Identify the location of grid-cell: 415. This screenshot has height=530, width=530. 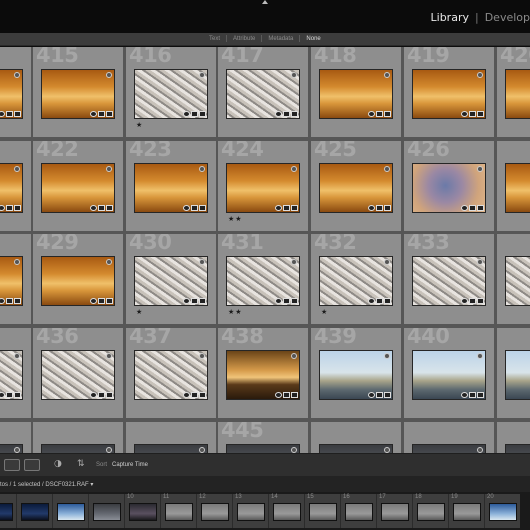
(78, 92).